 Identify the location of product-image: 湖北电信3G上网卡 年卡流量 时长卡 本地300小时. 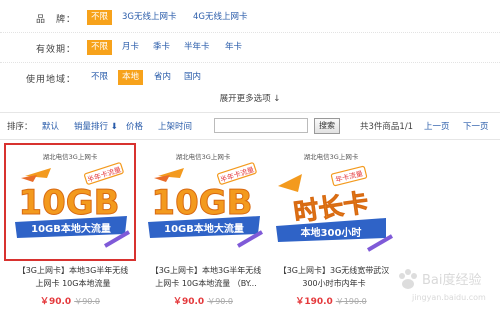
(331, 202).